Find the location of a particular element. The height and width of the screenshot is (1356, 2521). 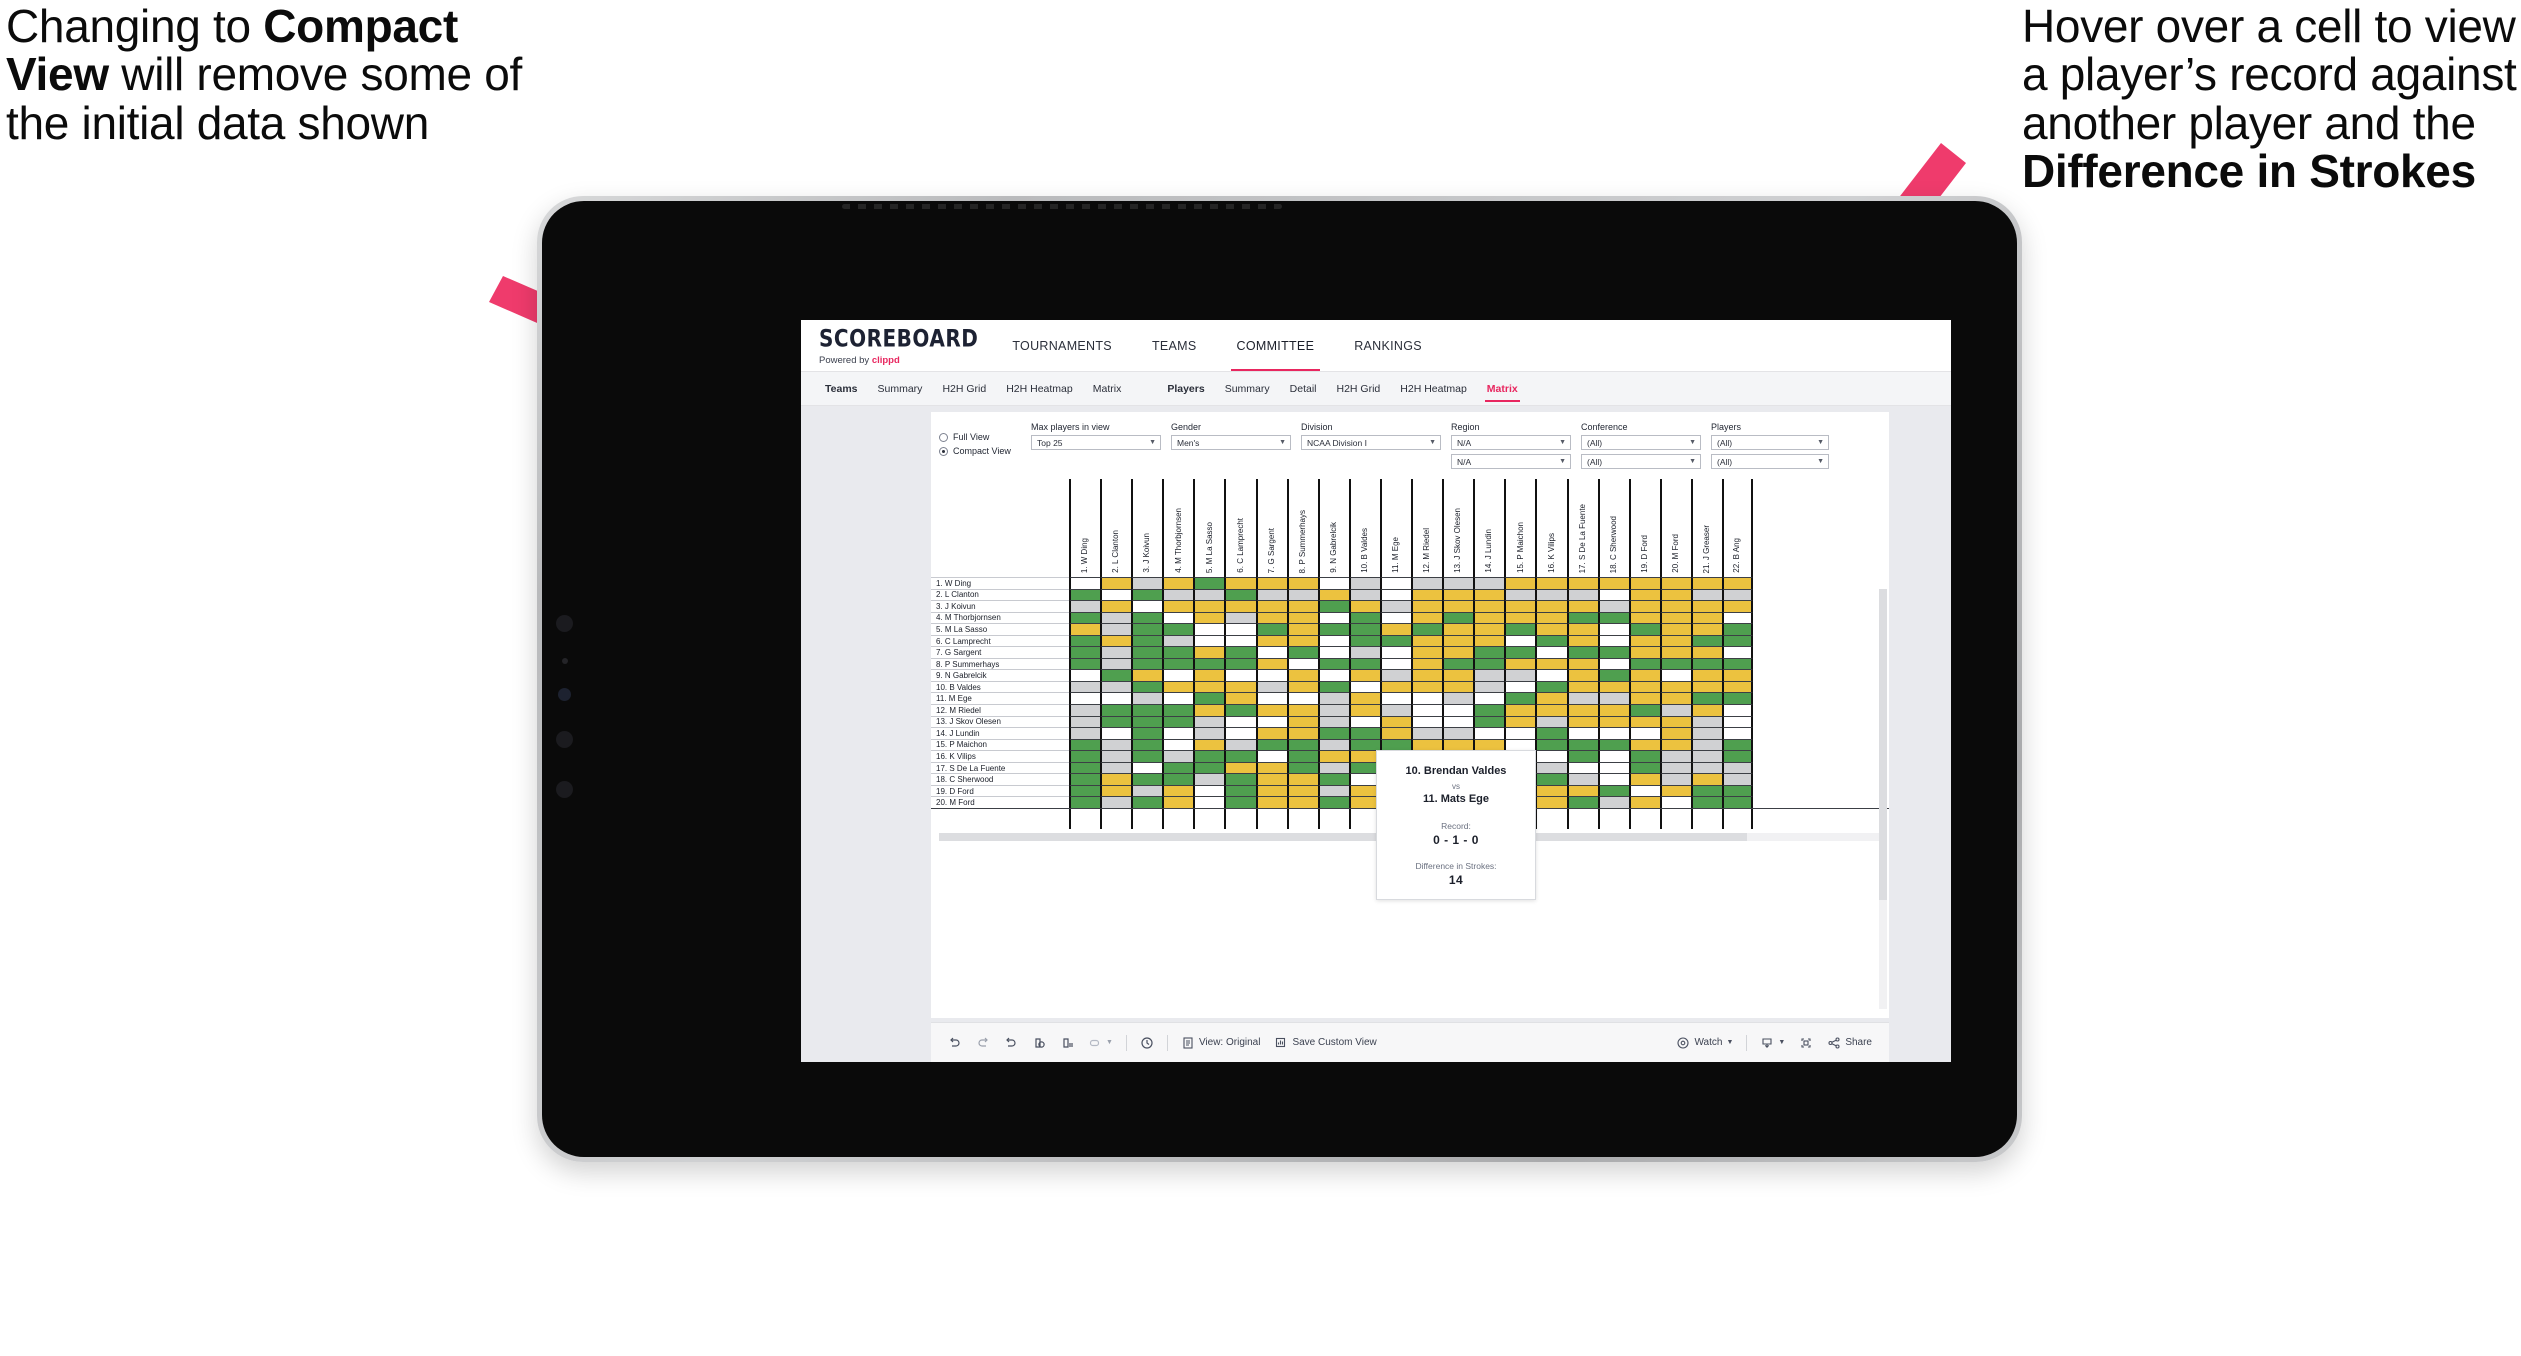

radio-full-view: Full View is located at coordinates (985, 437).